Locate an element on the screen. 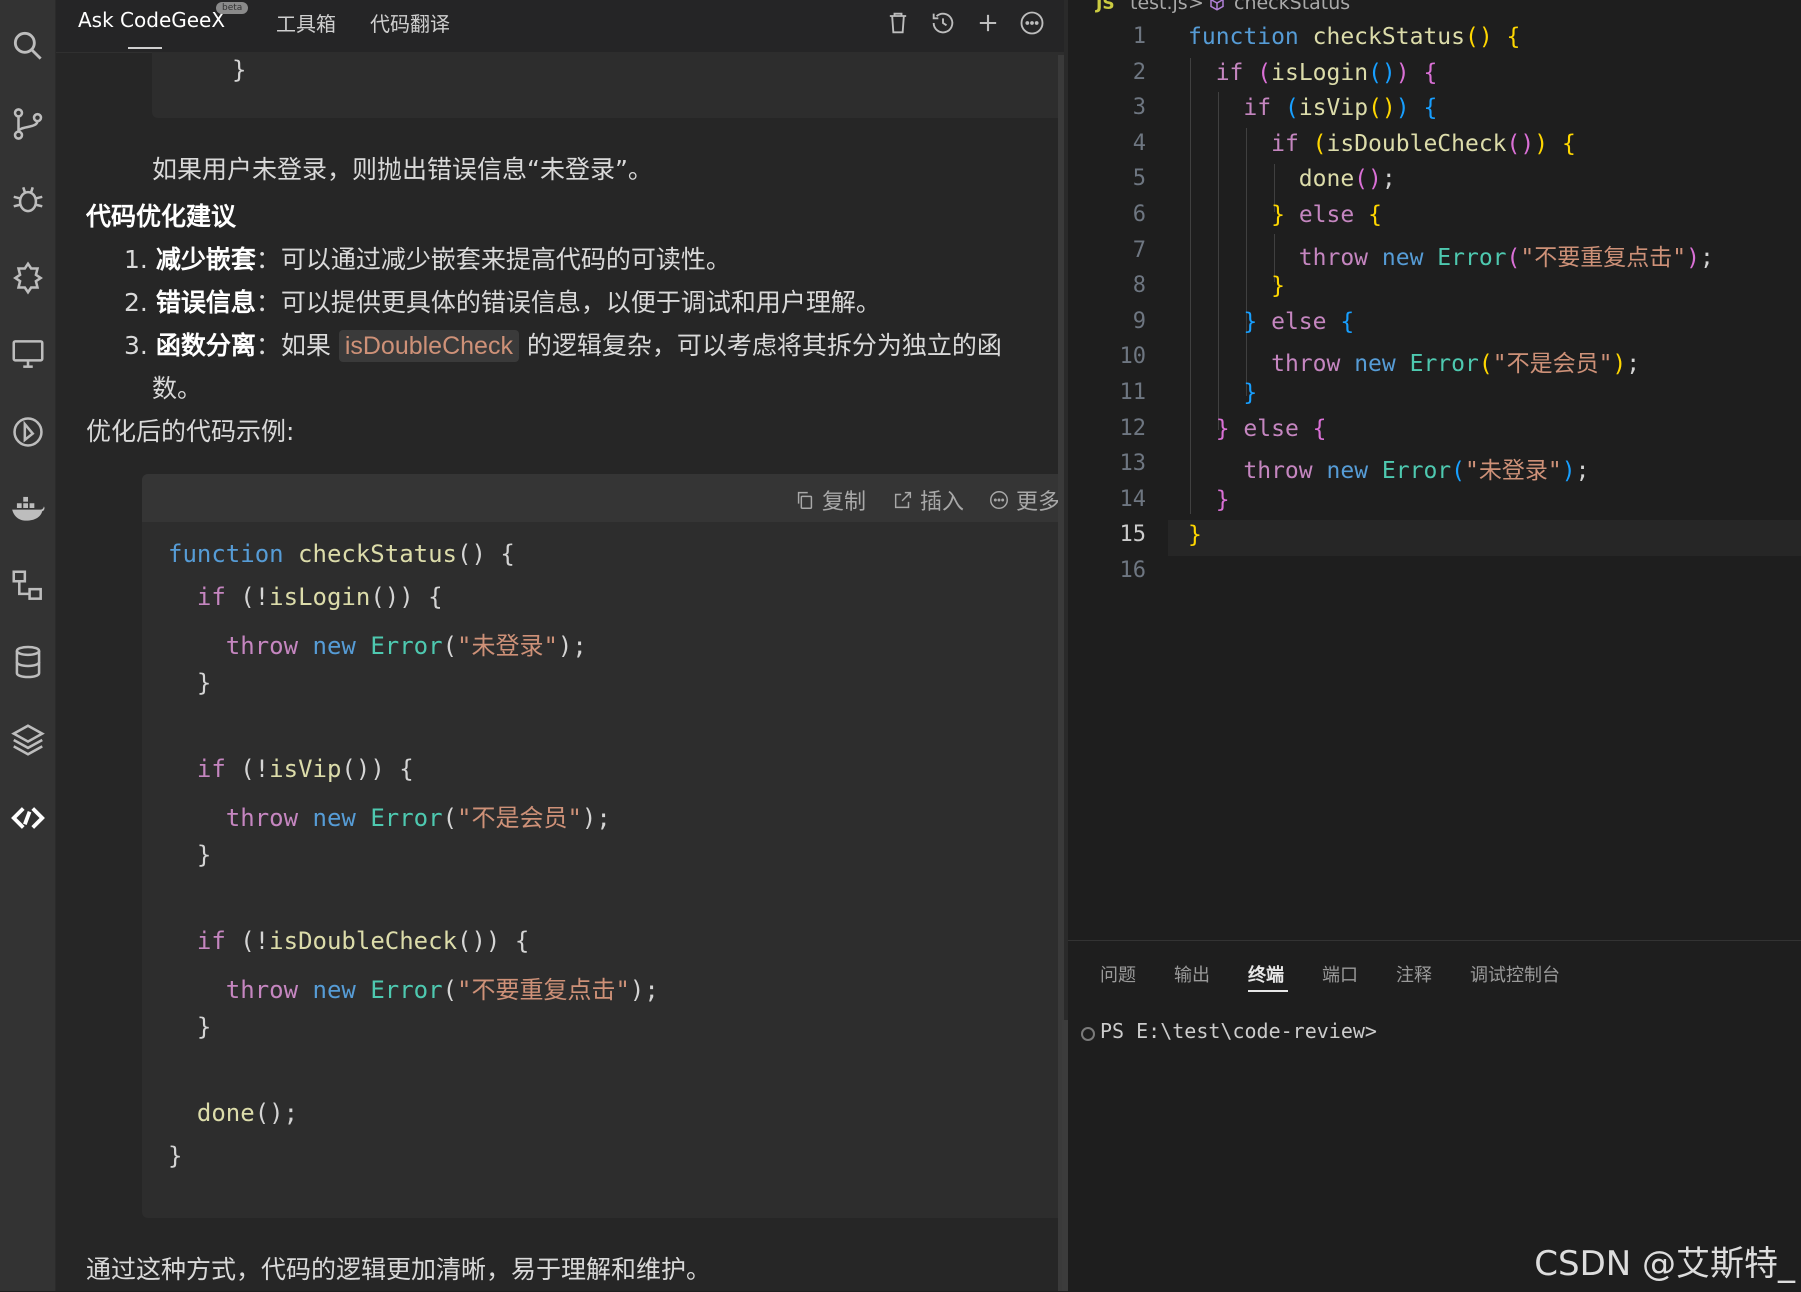  editor-line: function checkStatus() { is located at coordinates (1354, 37).